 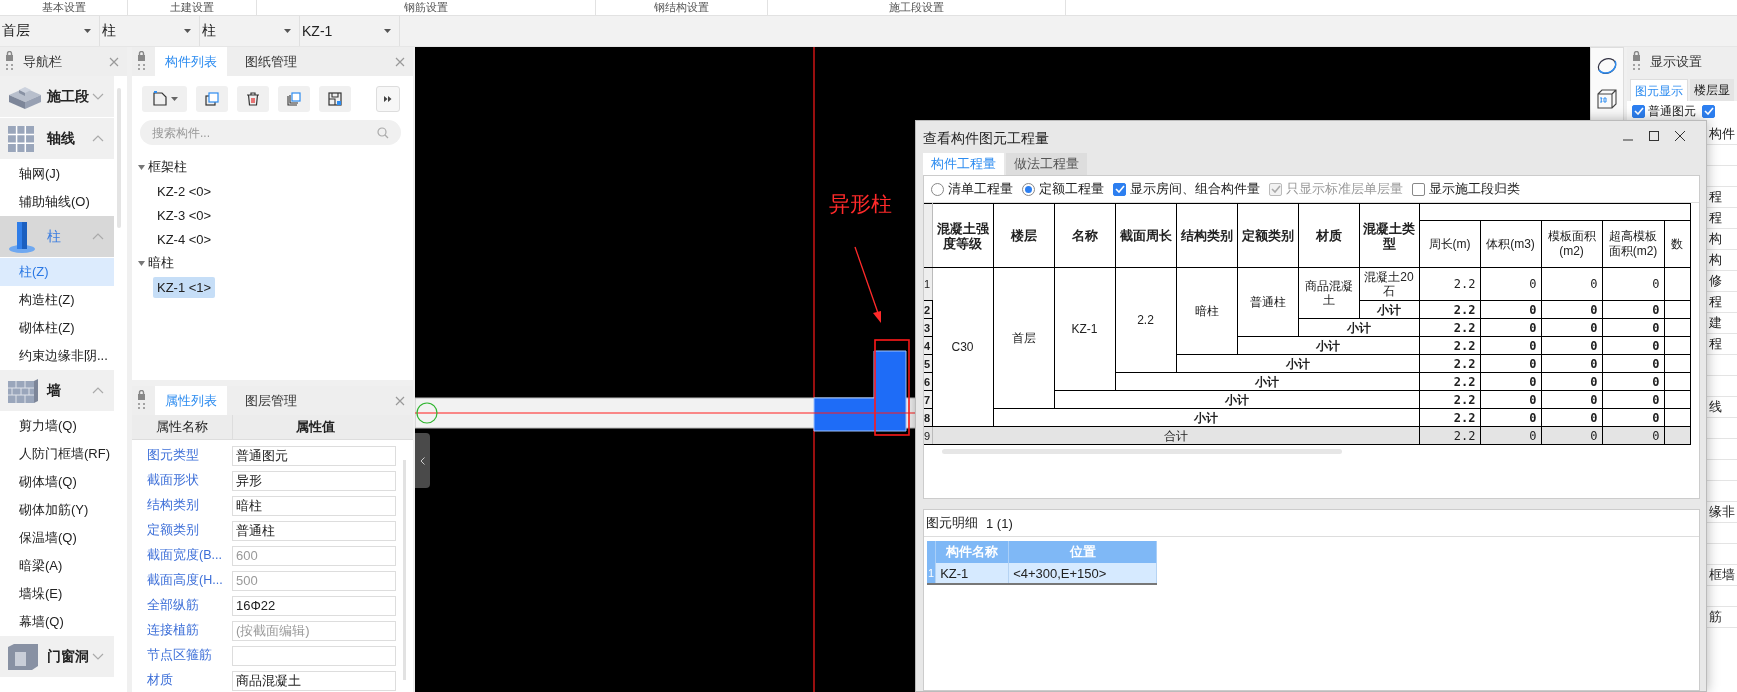 What do you see at coordinates (1389, 235) in the screenshot?
I see `column-header: 混凝土类型` at bounding box center [1389, 235].